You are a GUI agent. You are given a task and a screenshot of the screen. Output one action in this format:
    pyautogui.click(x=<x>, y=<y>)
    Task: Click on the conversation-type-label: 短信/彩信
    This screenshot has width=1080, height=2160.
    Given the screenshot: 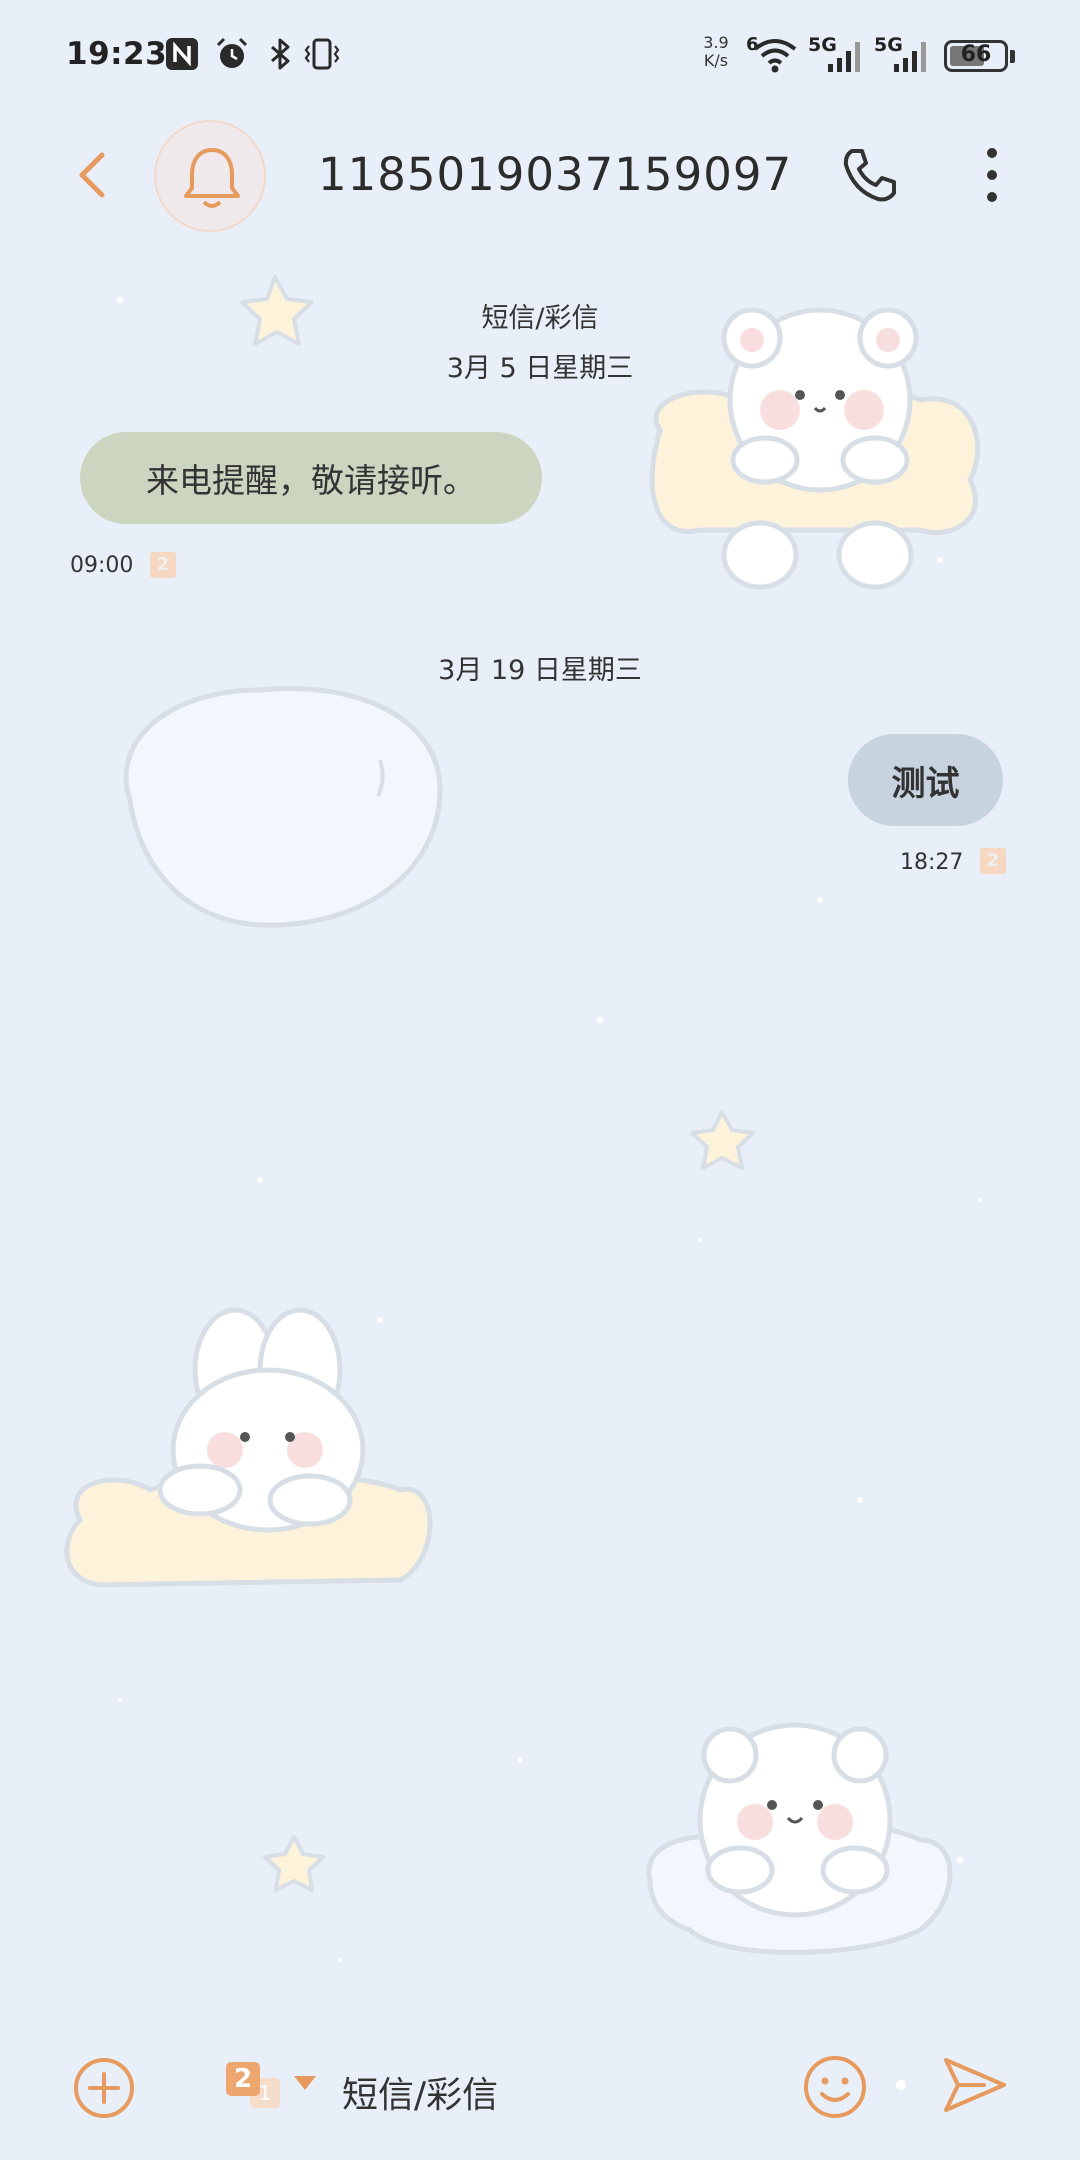 What is the action you would take?
    pyautogui.click(x=540, y=318)
    